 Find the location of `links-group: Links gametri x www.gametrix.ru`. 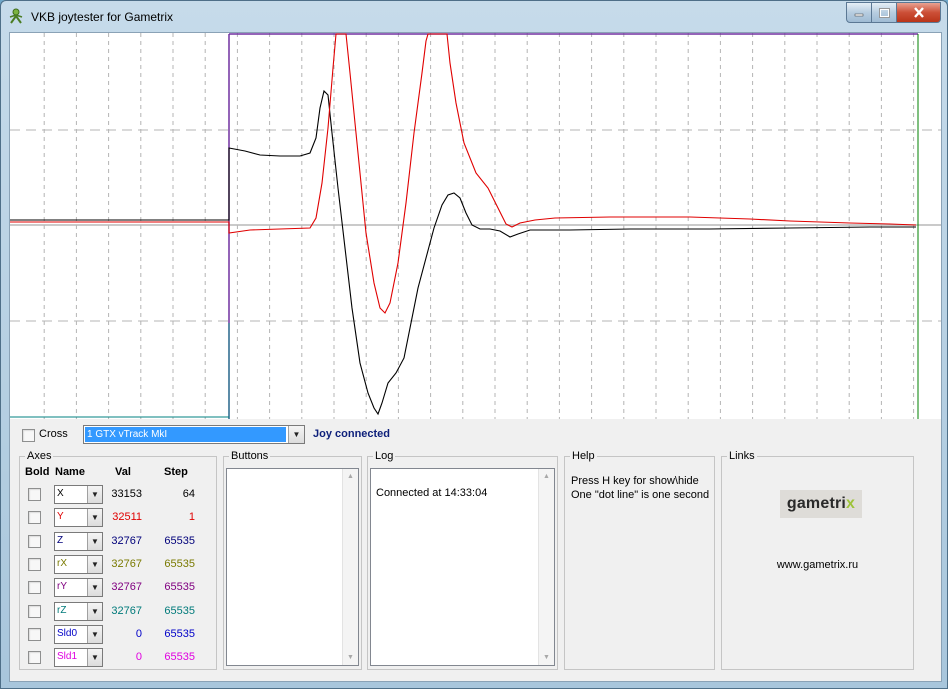

links-group: Links gametri x www.gametrix.ru is located at coordinates (817, 560).